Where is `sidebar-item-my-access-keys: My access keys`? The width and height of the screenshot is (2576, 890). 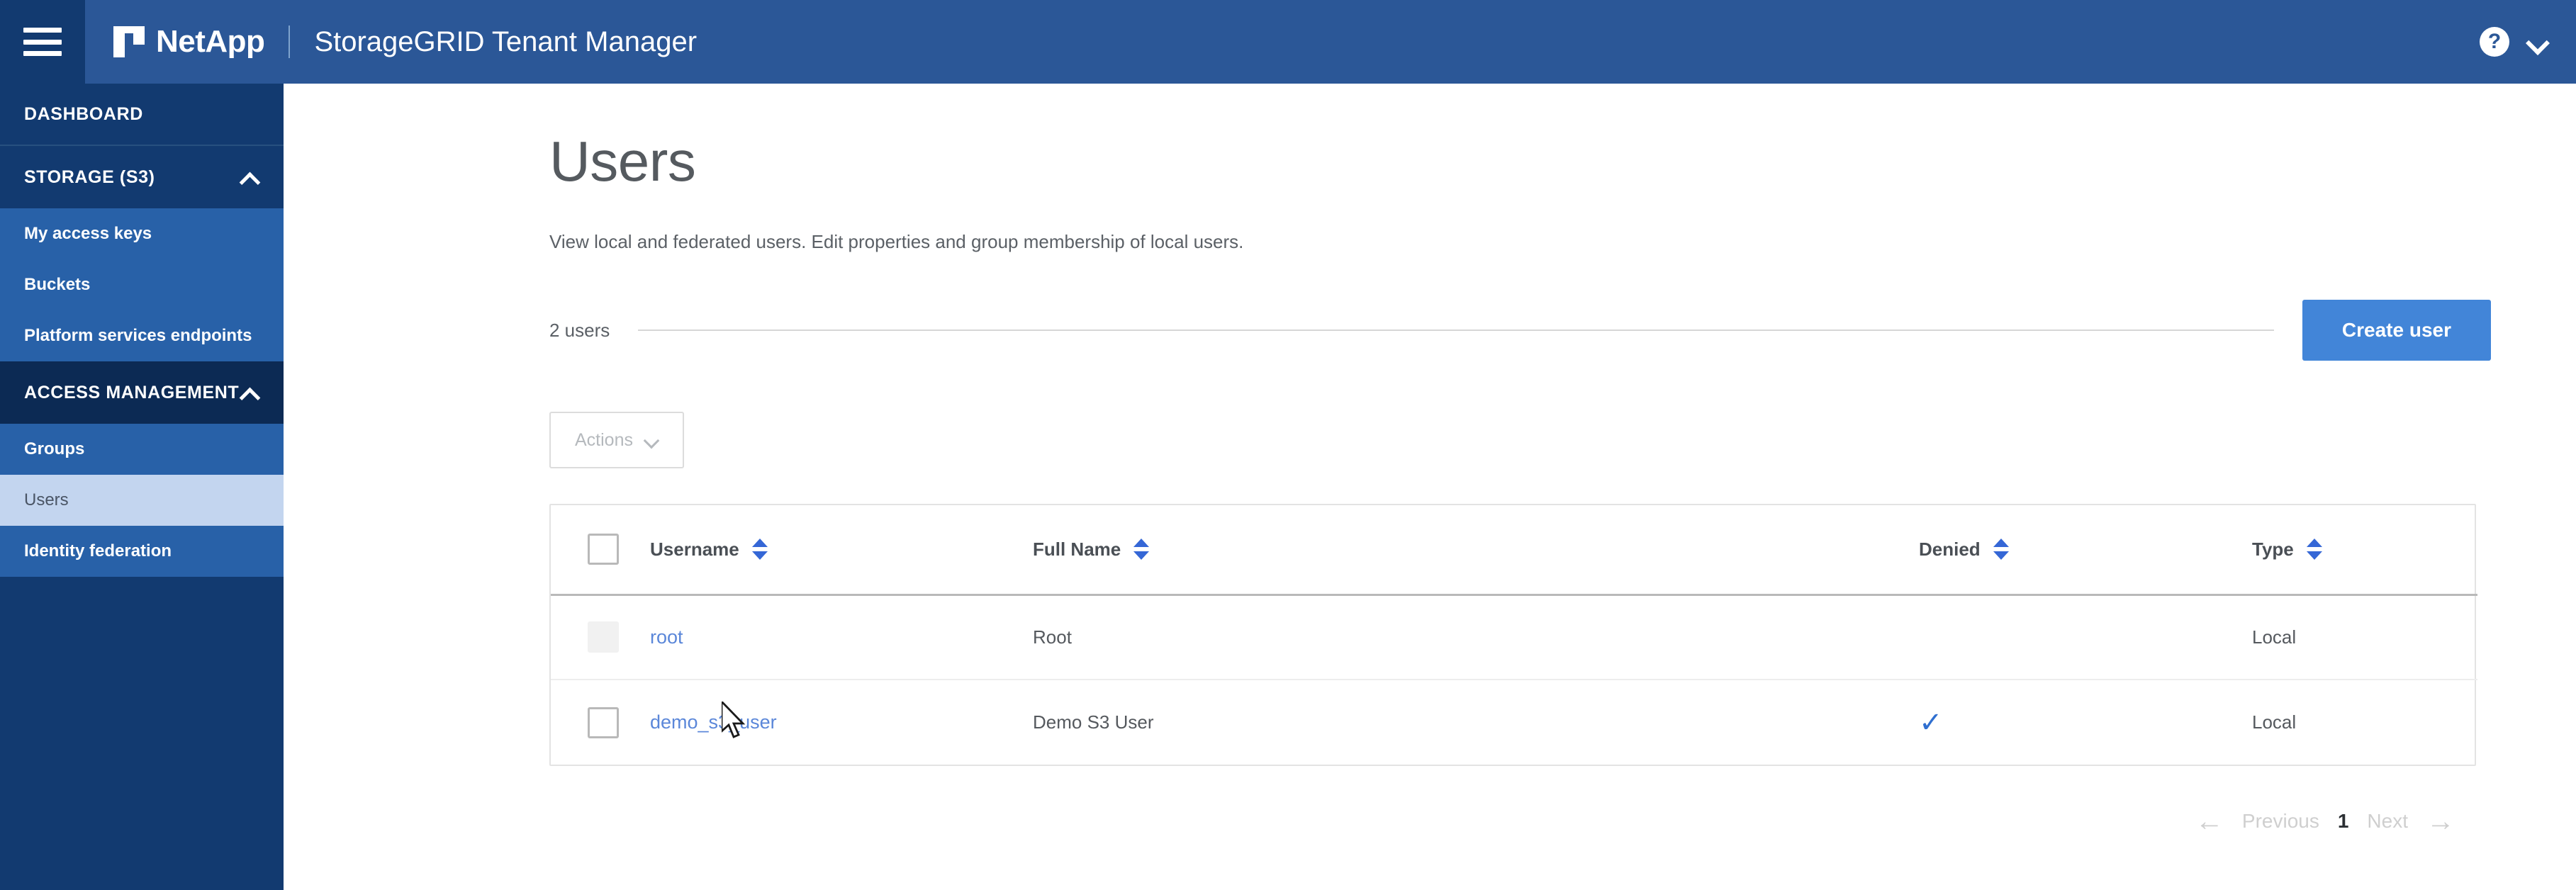 sidebar-item-my-access-keys: My access keys is located at coordinates (142, 233).